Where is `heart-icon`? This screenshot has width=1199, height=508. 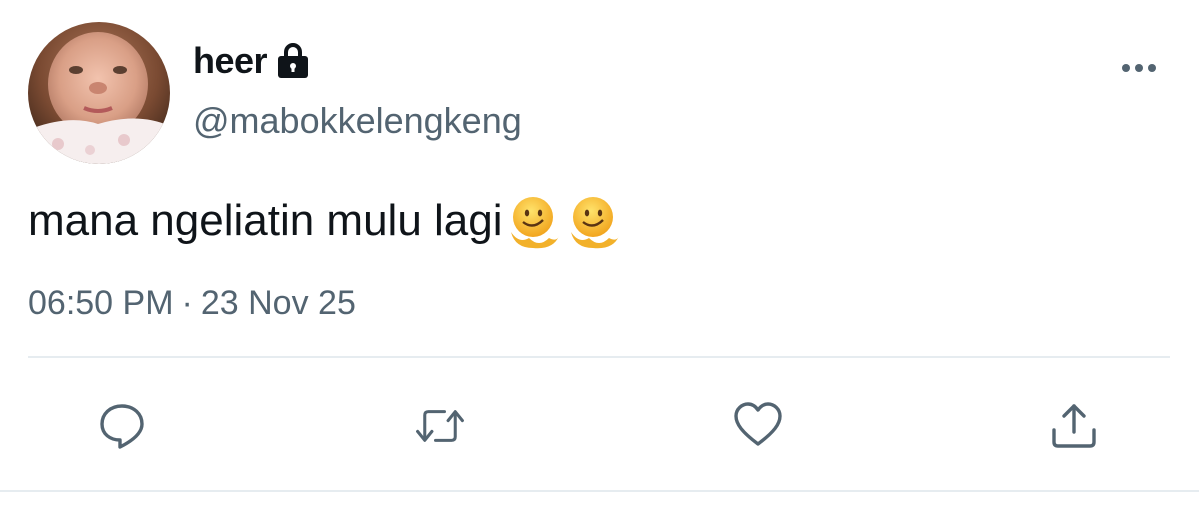
heart-icon is located at coordinates (758, 424).